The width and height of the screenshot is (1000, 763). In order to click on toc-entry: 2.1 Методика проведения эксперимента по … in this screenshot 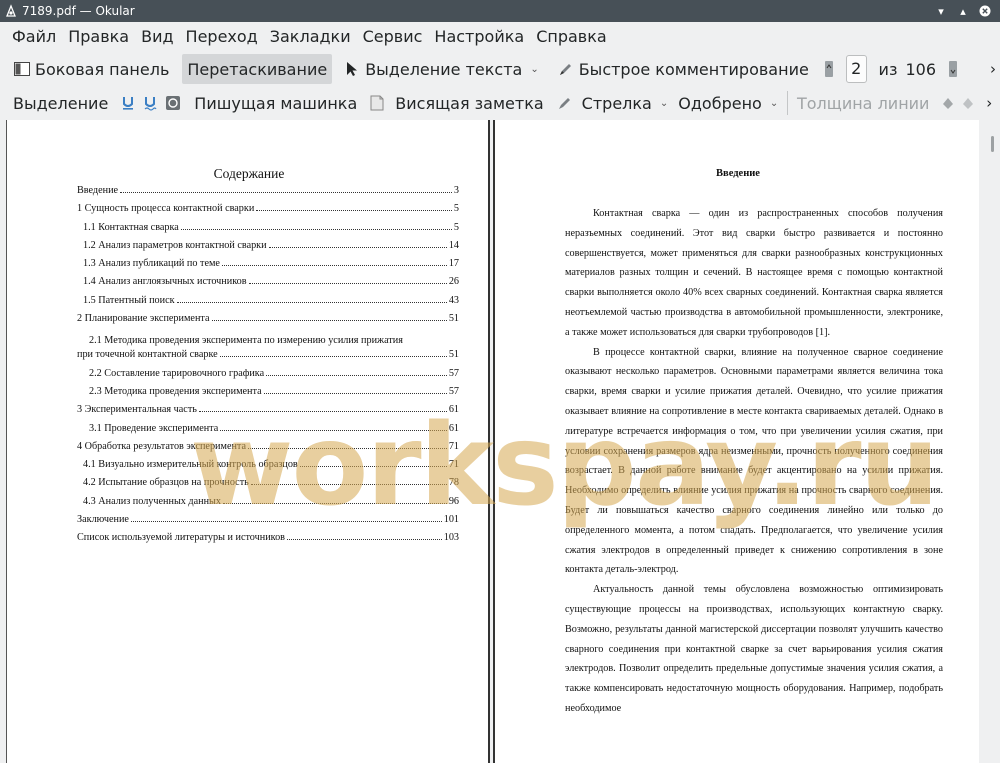, I will do `click(268, 339)`.